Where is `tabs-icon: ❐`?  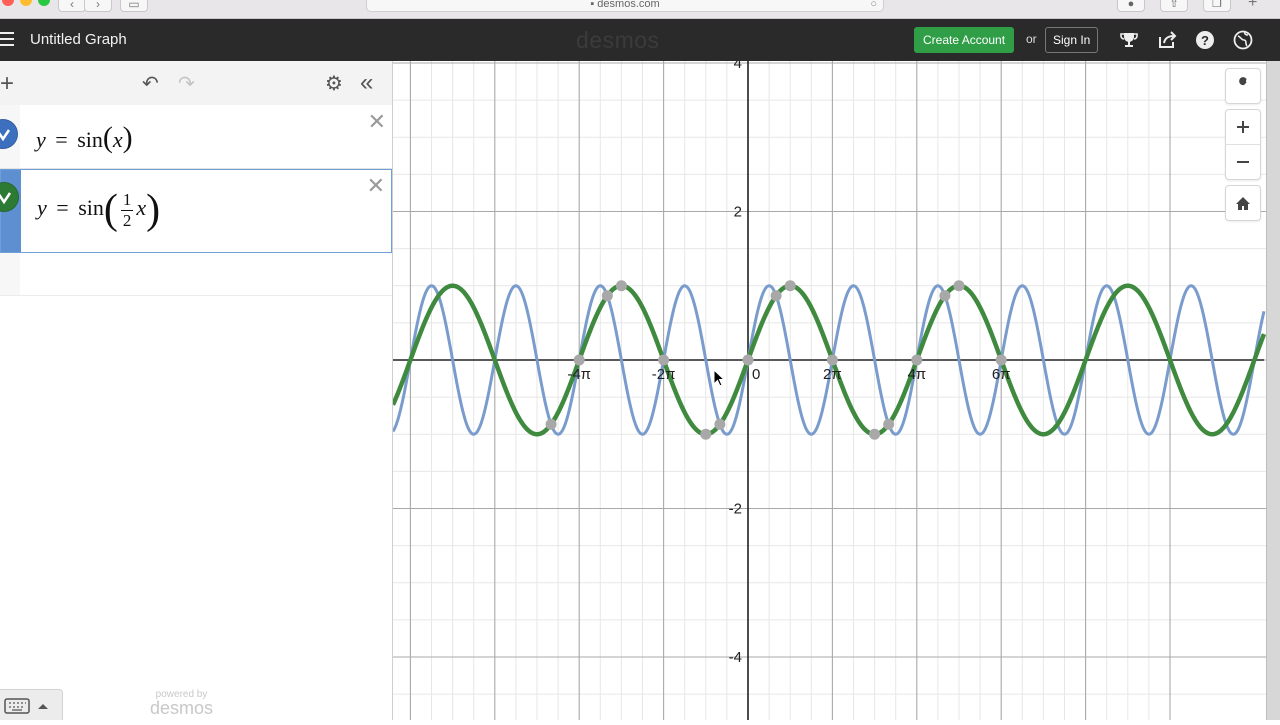
tabs-icon: ❐ is located at coordinates (1217, 5).